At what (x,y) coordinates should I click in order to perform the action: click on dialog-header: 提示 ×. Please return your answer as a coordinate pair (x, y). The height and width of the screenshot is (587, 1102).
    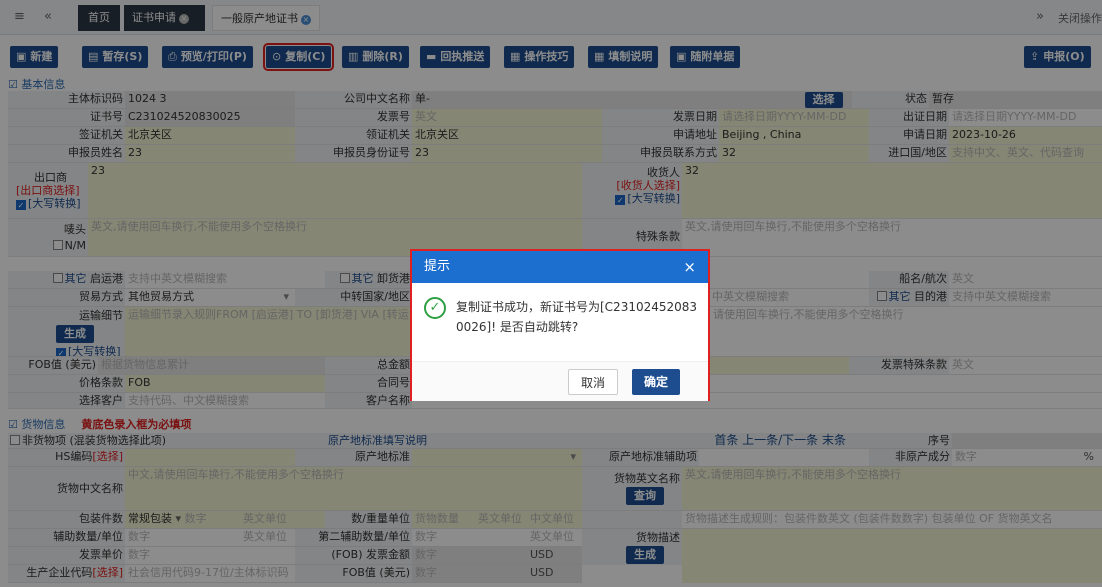
    Looking at the image, I should click on (560, 267).